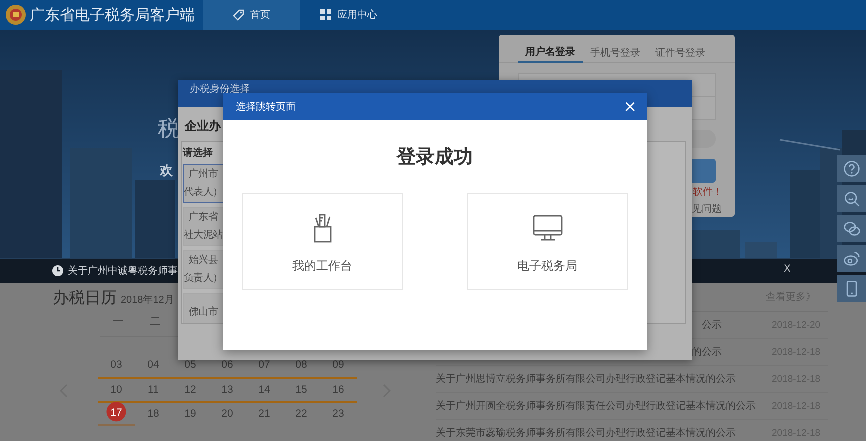  Describe the element at coordinates (190, 389) in the screenshot. I see `calendar-day: 12` at that location.